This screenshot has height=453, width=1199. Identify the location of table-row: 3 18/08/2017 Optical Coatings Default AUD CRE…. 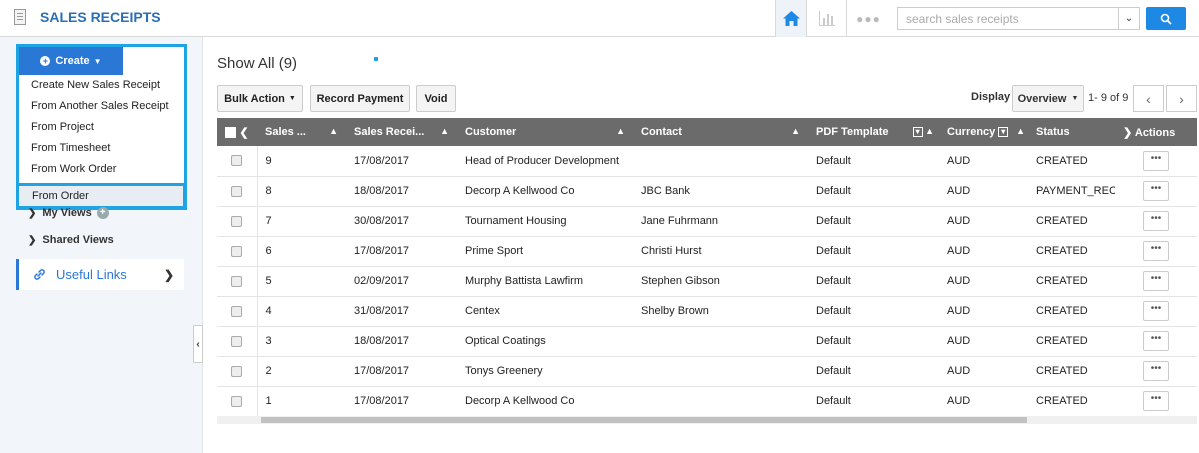
(707, 341).